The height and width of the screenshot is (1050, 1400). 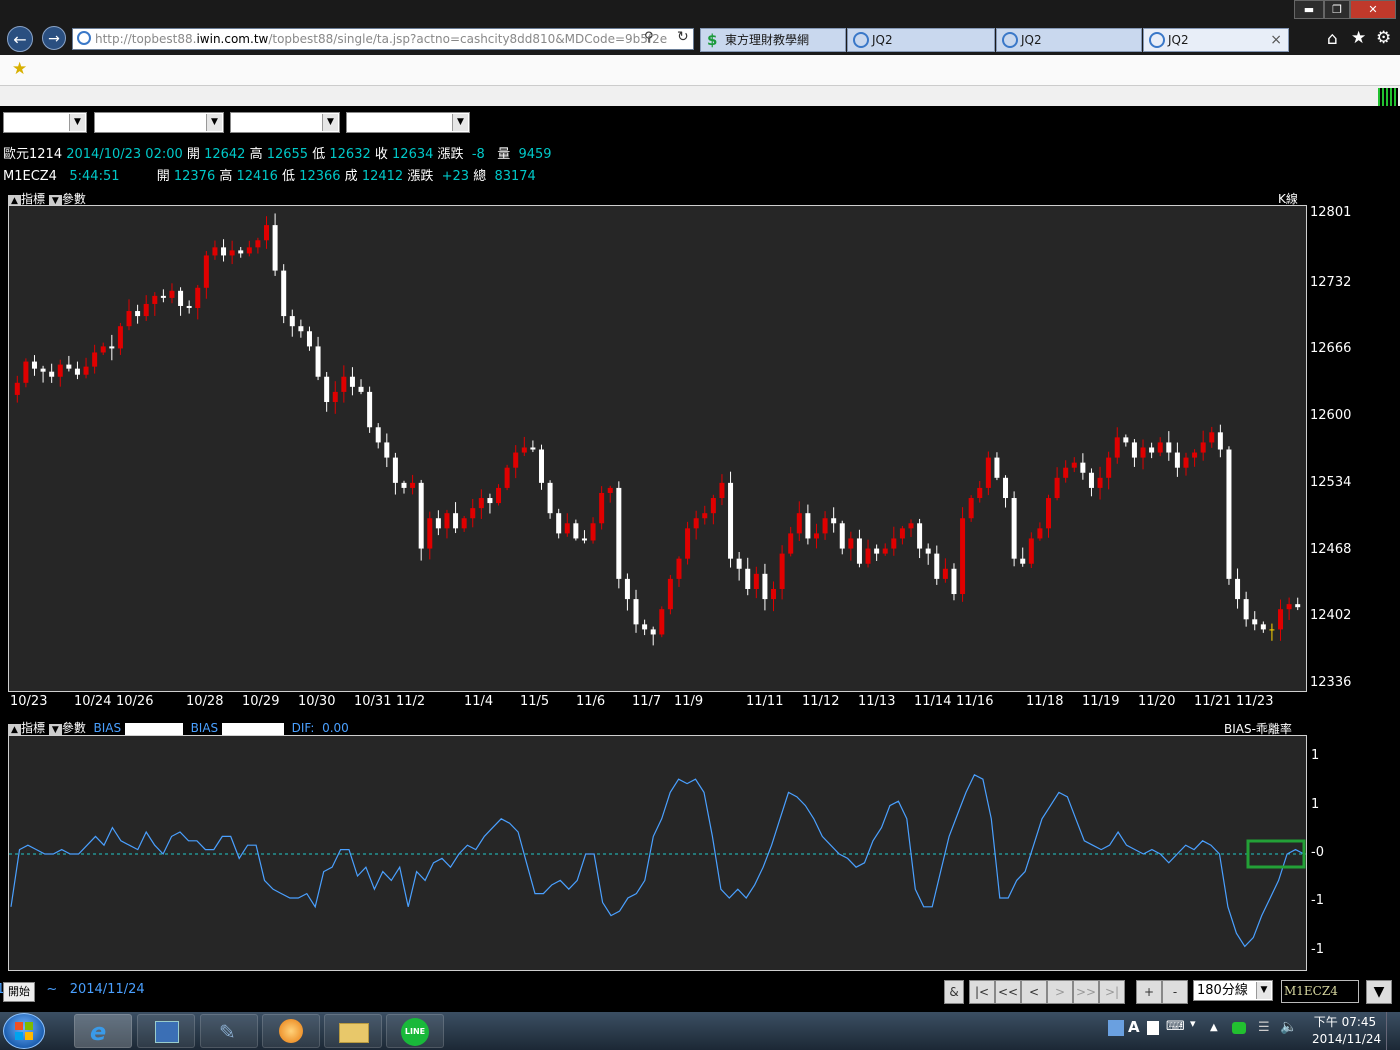 What do you see at coordinates (1086, 992) in the screenshot?
I see `fast-forward-button: >>` at bounding box center [1086, 992].